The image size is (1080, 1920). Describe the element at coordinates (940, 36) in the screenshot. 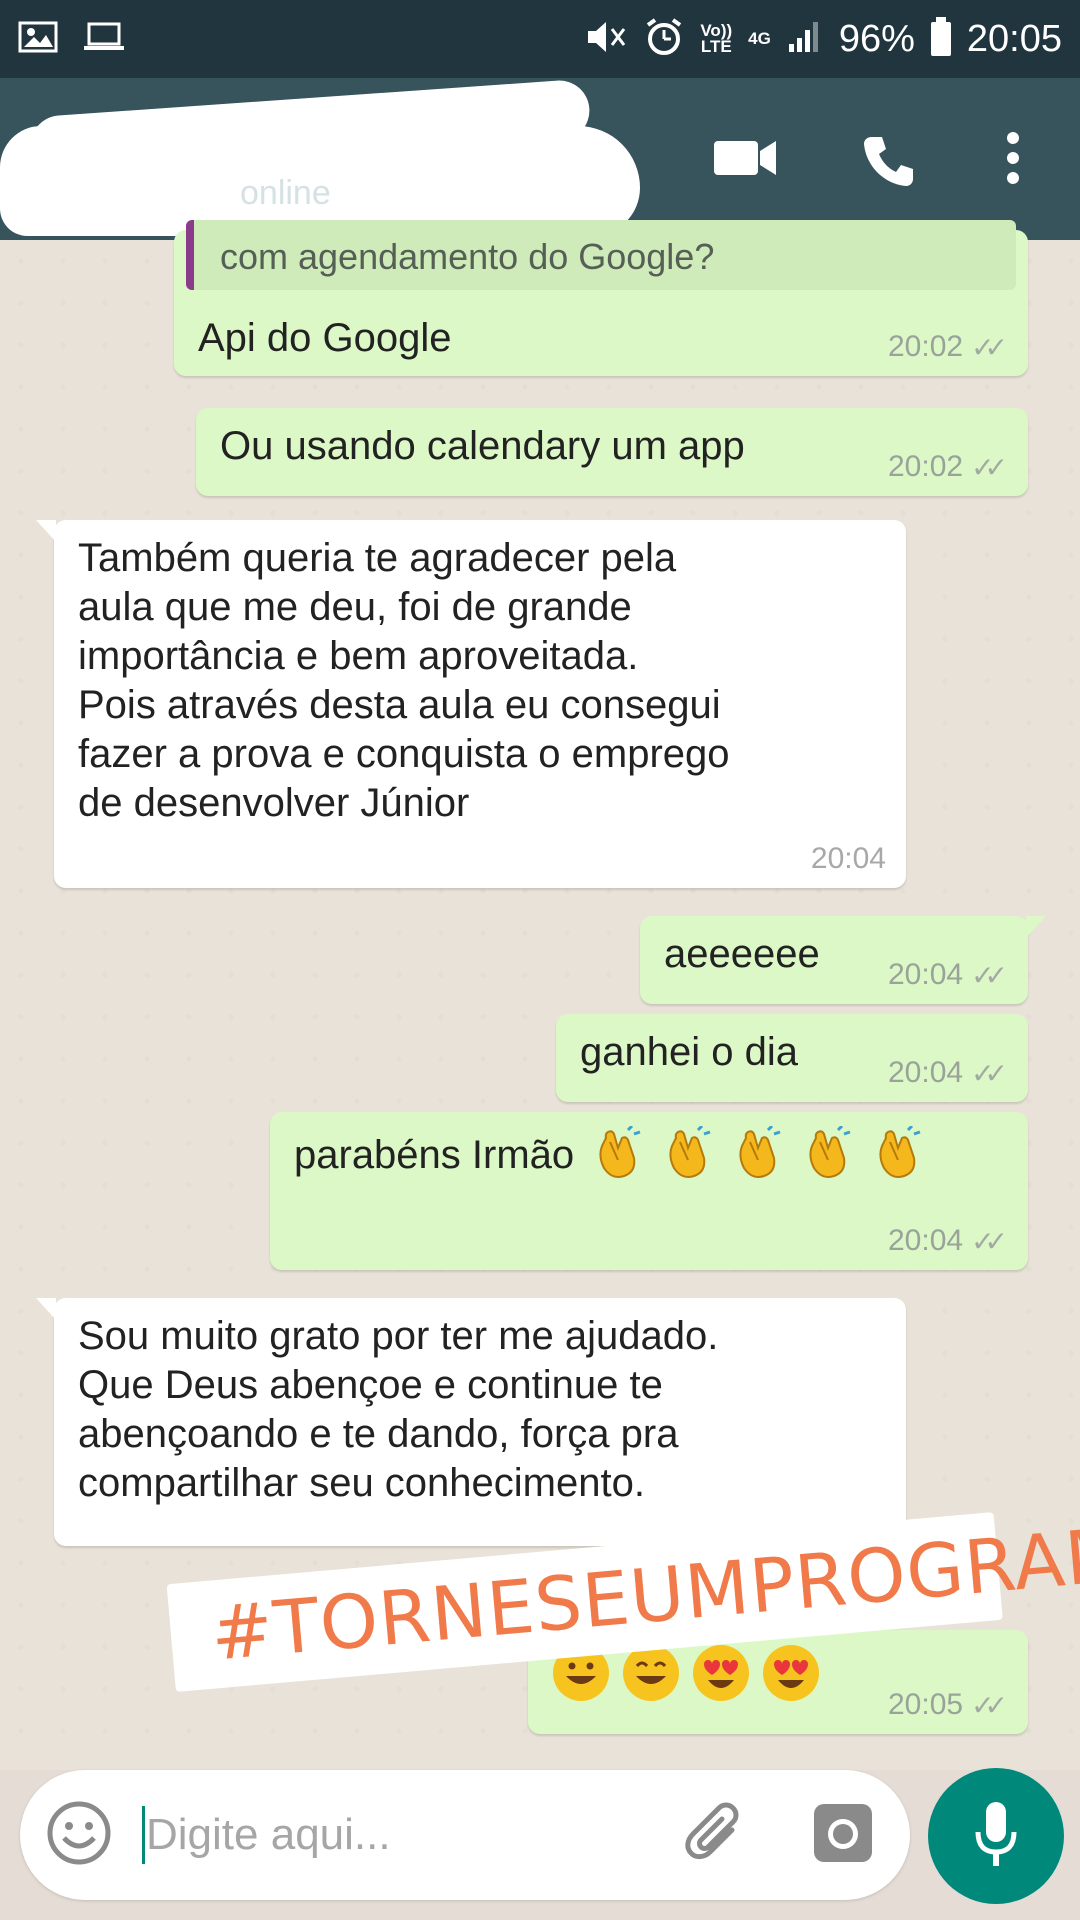

I see `battery-icon` at that location.